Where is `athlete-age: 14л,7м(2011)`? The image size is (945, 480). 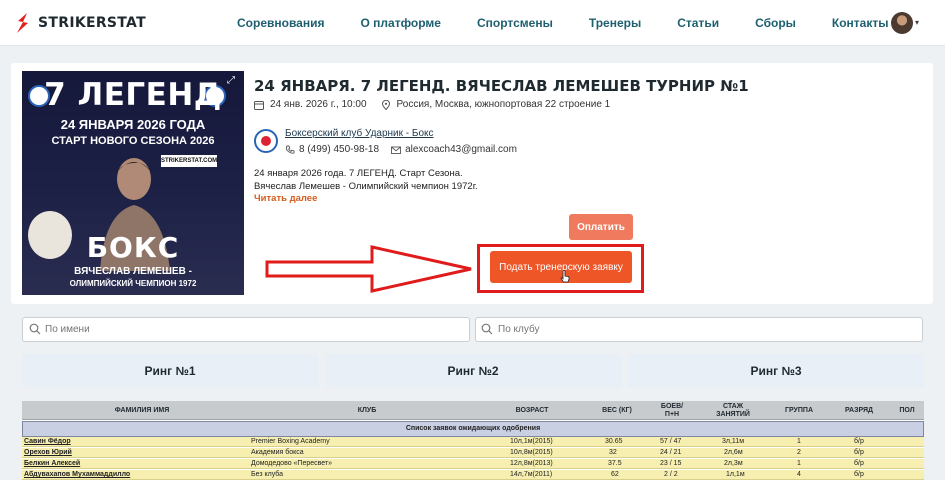 athlete-age: 14л,7м(2011) is located at coordinates (531, 474).